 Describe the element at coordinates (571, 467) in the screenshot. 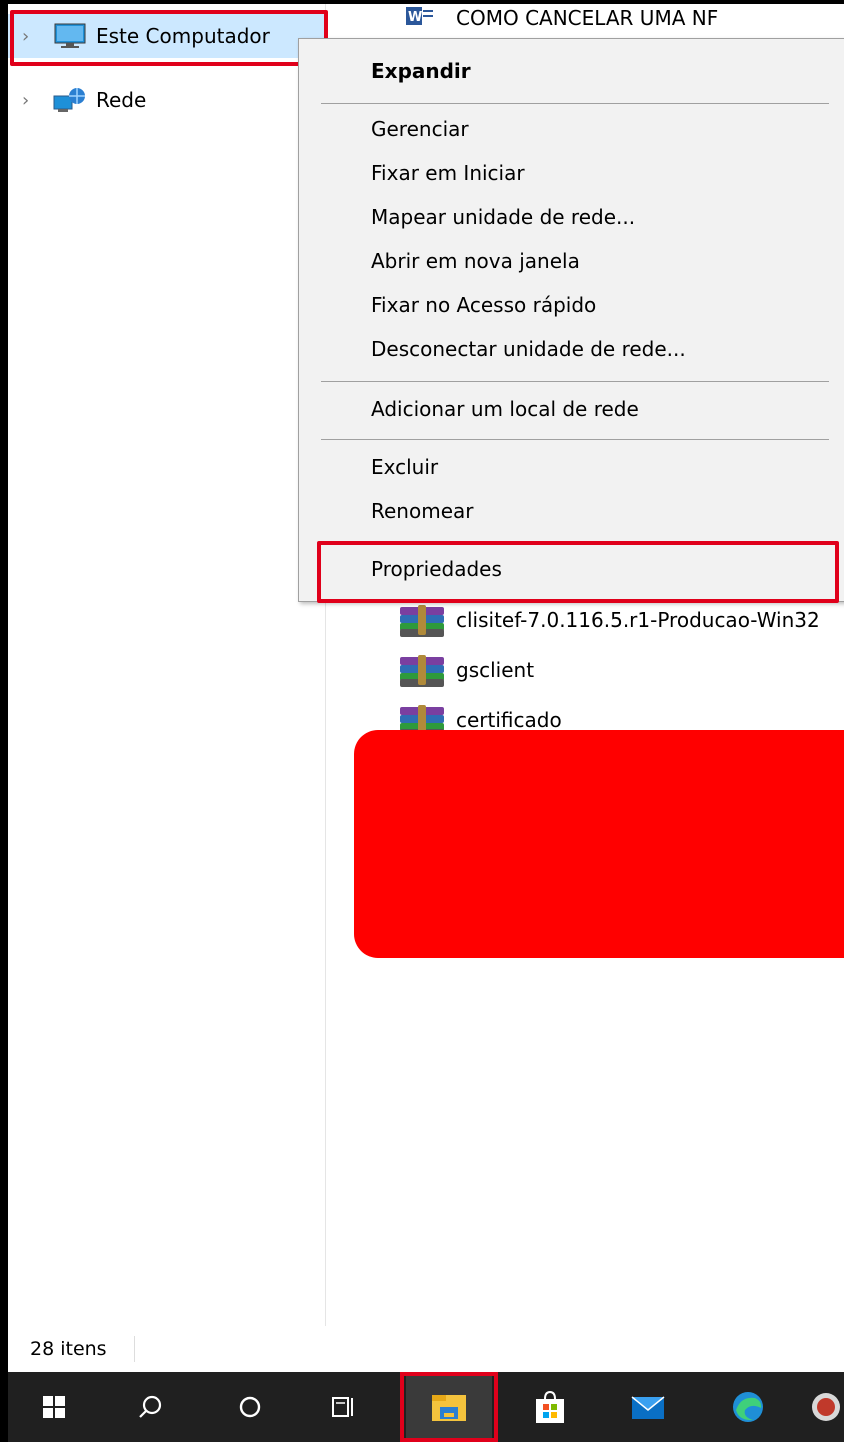

I see `menu-item-excluir: Excluir` at that location.